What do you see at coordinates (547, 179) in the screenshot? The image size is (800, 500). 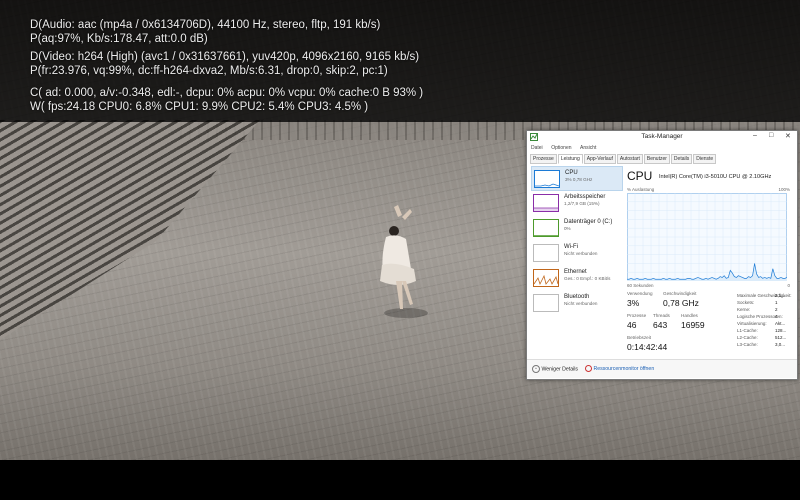 I see `cpu-thumbnail-graph` at bounding box center [547, 179].